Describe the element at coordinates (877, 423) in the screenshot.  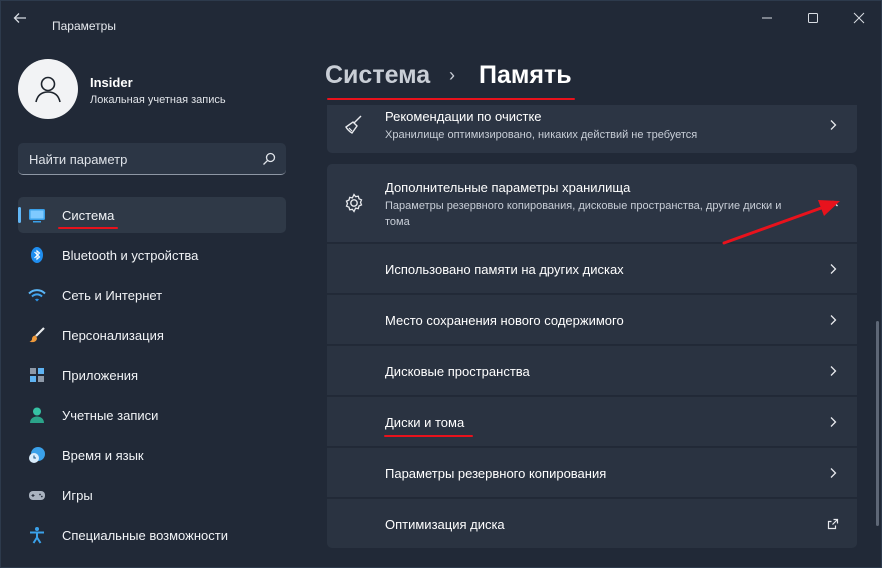
I see `scrollbar` at that location.